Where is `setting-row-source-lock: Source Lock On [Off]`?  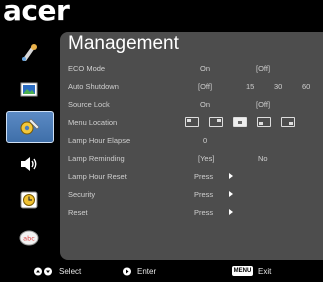
setting-row-source-lock: Source Lock On [Off] is located at coordinates (194, 105).